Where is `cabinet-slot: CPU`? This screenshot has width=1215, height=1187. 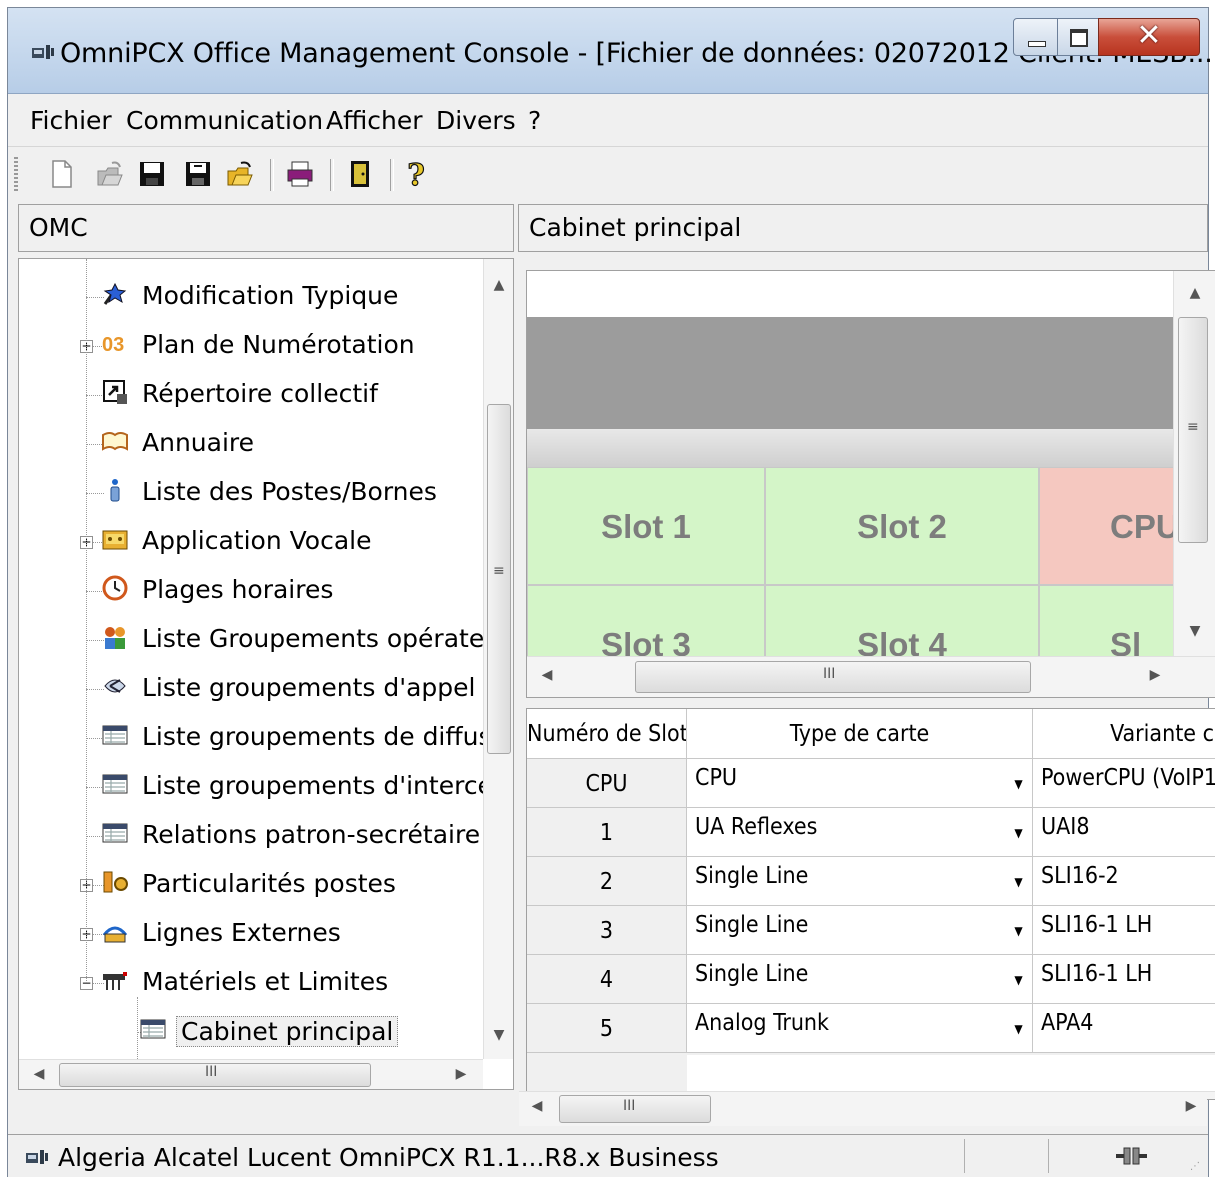 cabinet-slot: CPU is located at coordinates (1106, 526).